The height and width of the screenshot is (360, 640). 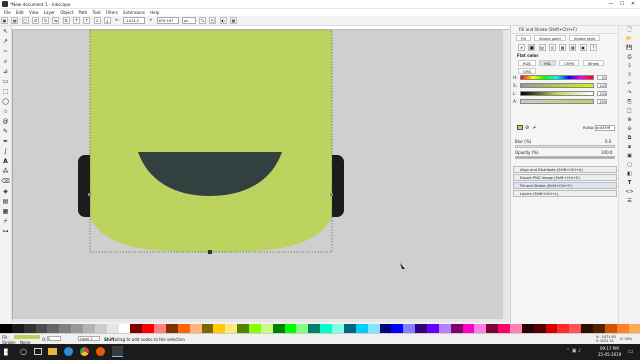 What do you see at coordinates (134, 20) in the screenshot?
I see `x-field: -1414.2` at bounding box center [134, 20].